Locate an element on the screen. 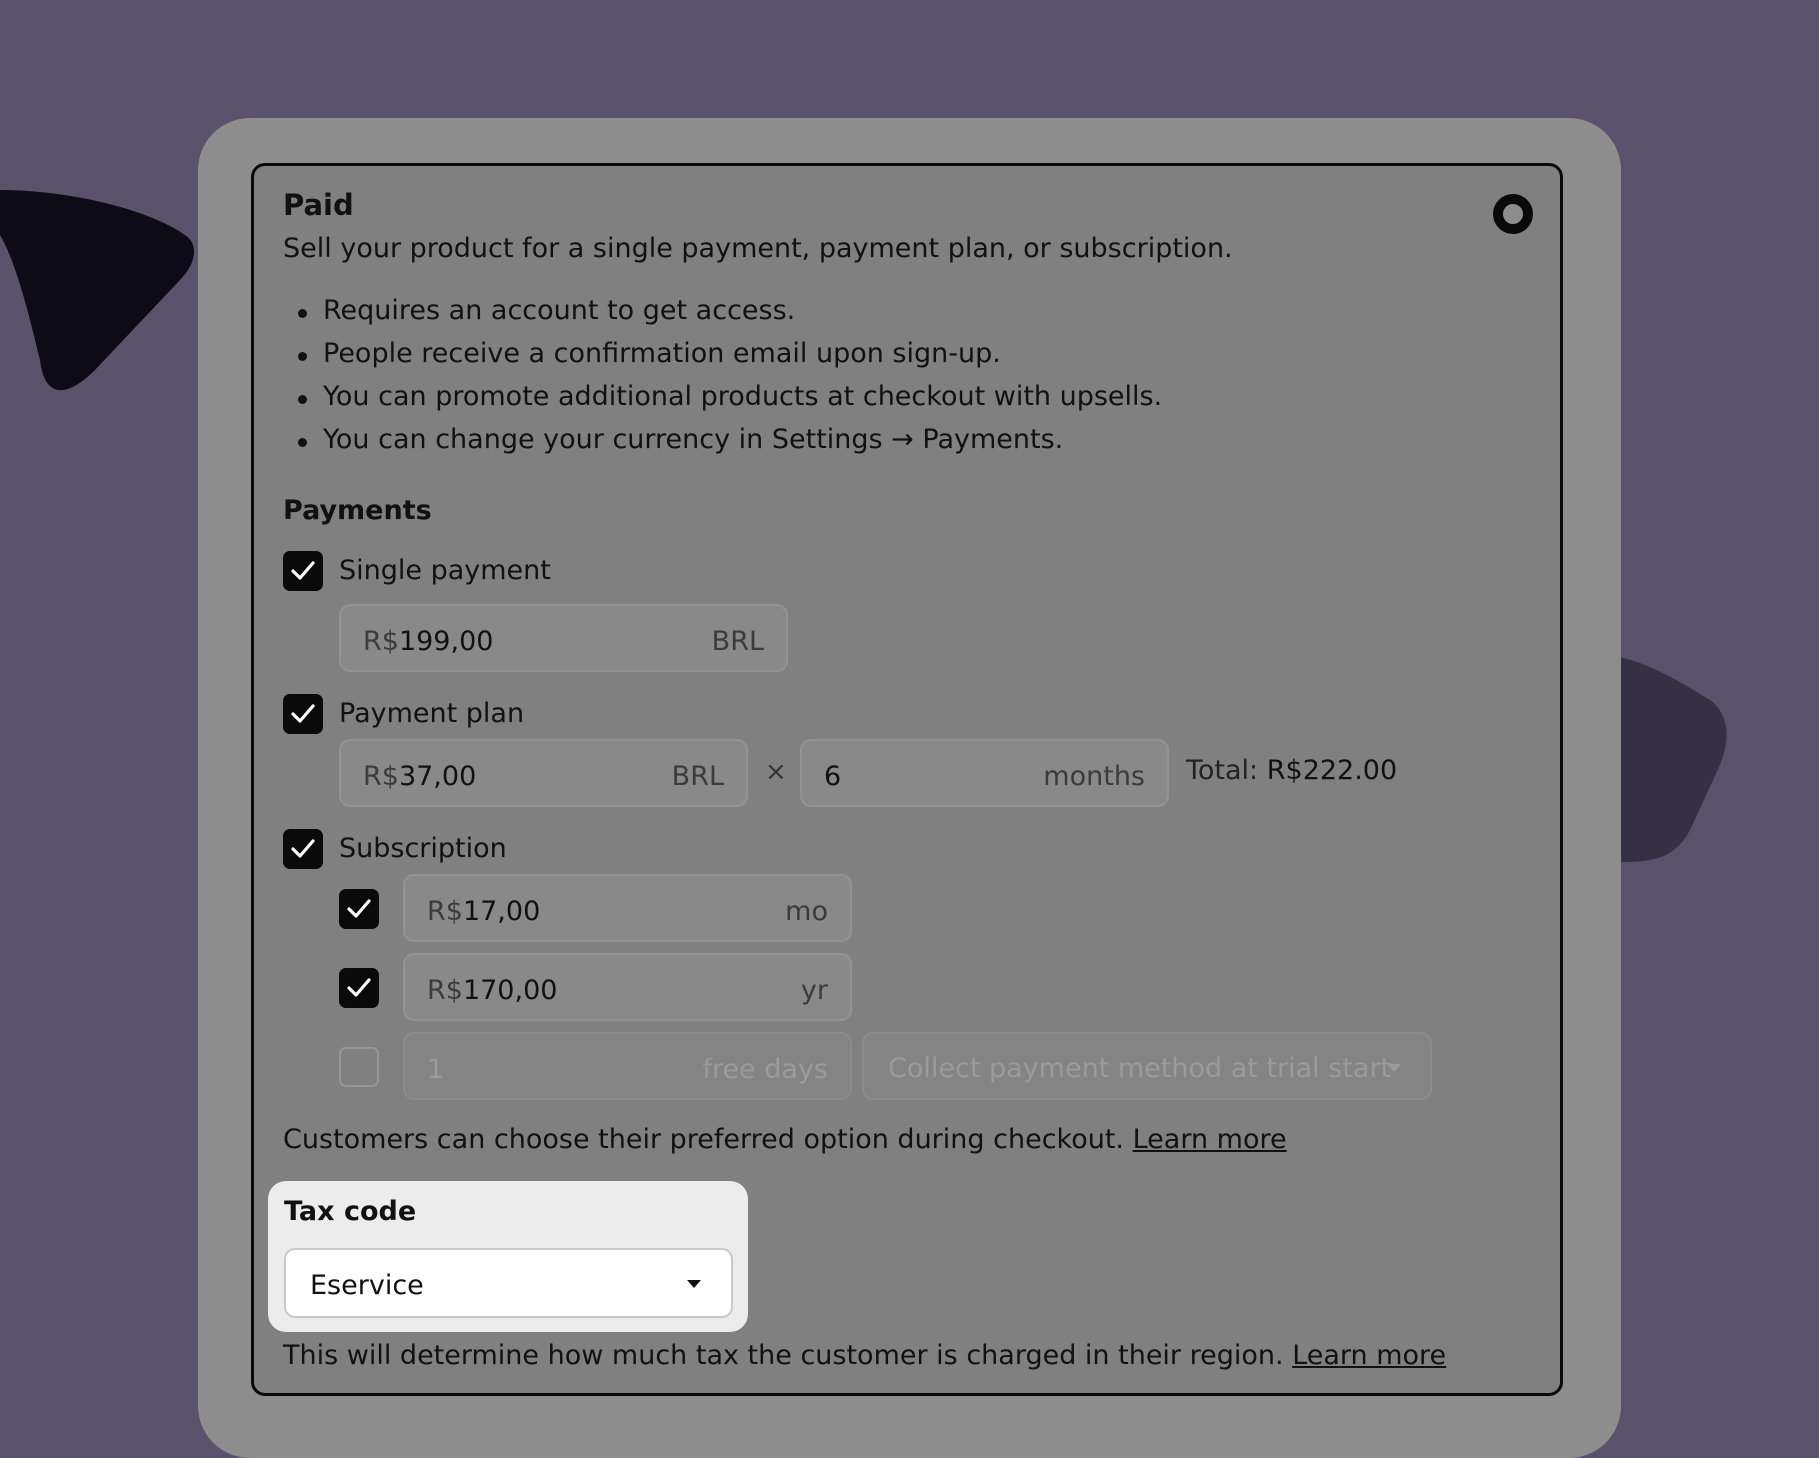  payment-plan-checkbox is located at coordinates (303, 714).